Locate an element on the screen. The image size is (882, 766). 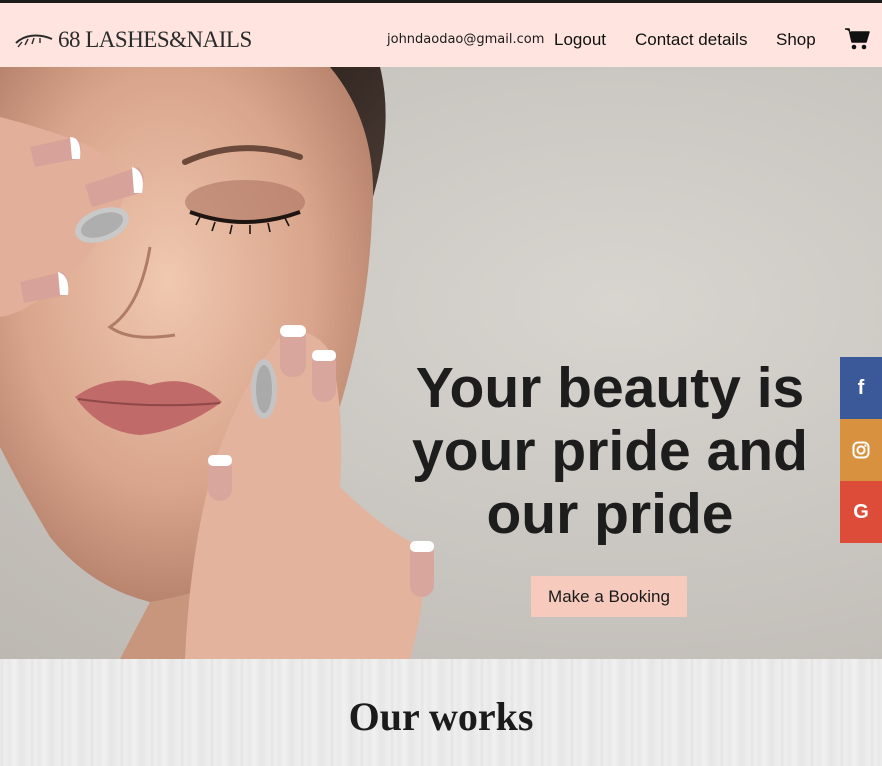
instagram-button is located at coordinates (861, 450).